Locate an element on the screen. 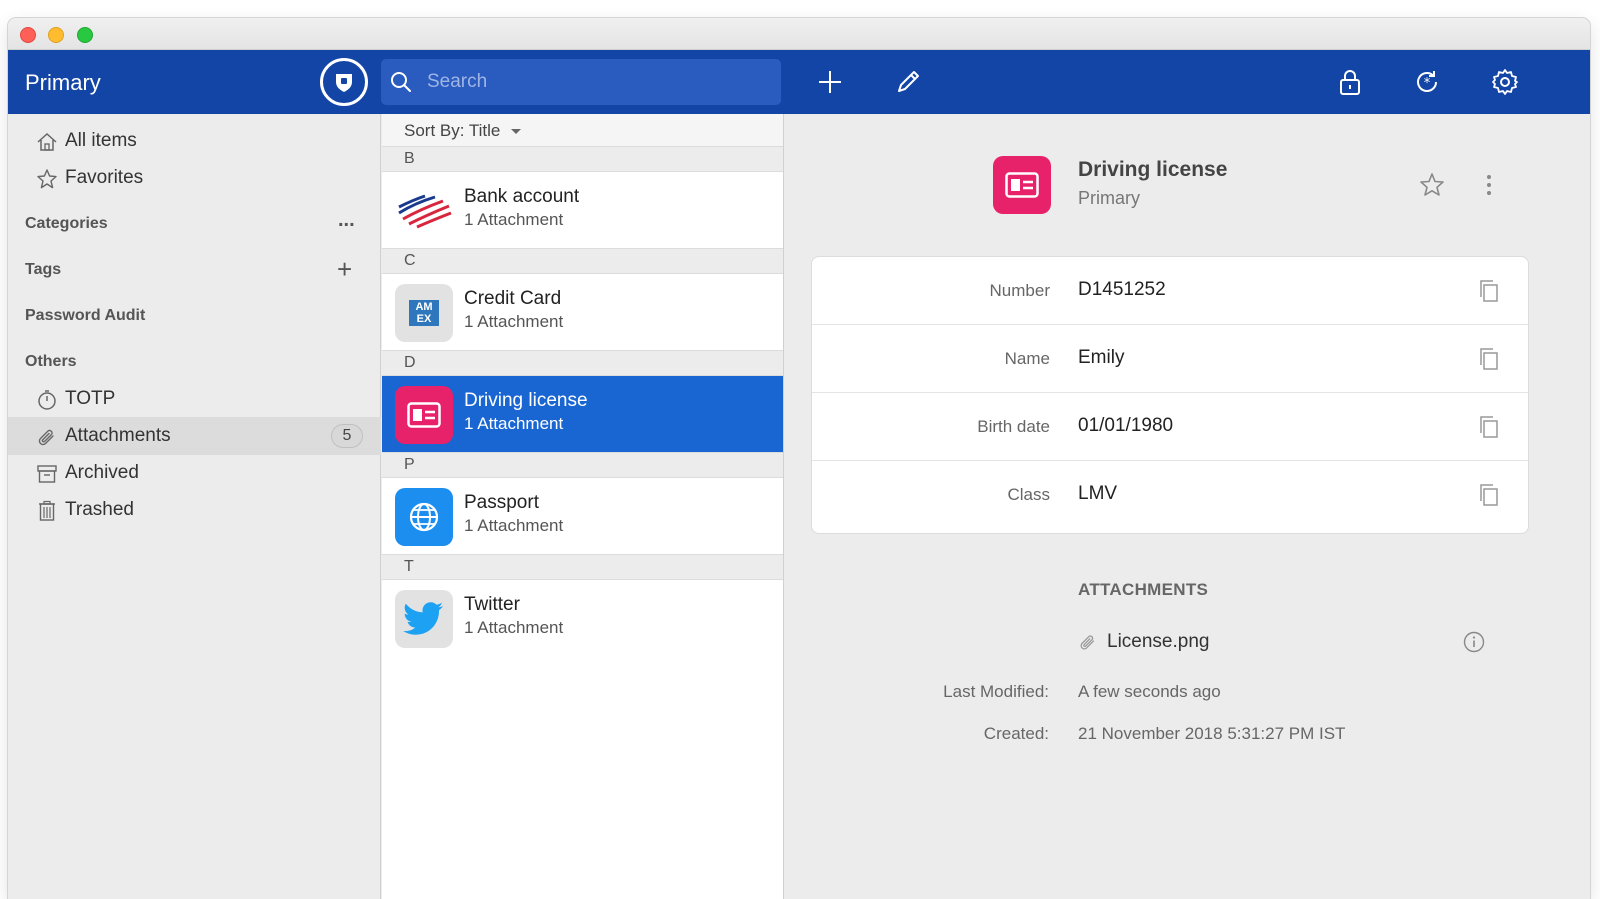  star-icon is located at coordinates (47, 179).